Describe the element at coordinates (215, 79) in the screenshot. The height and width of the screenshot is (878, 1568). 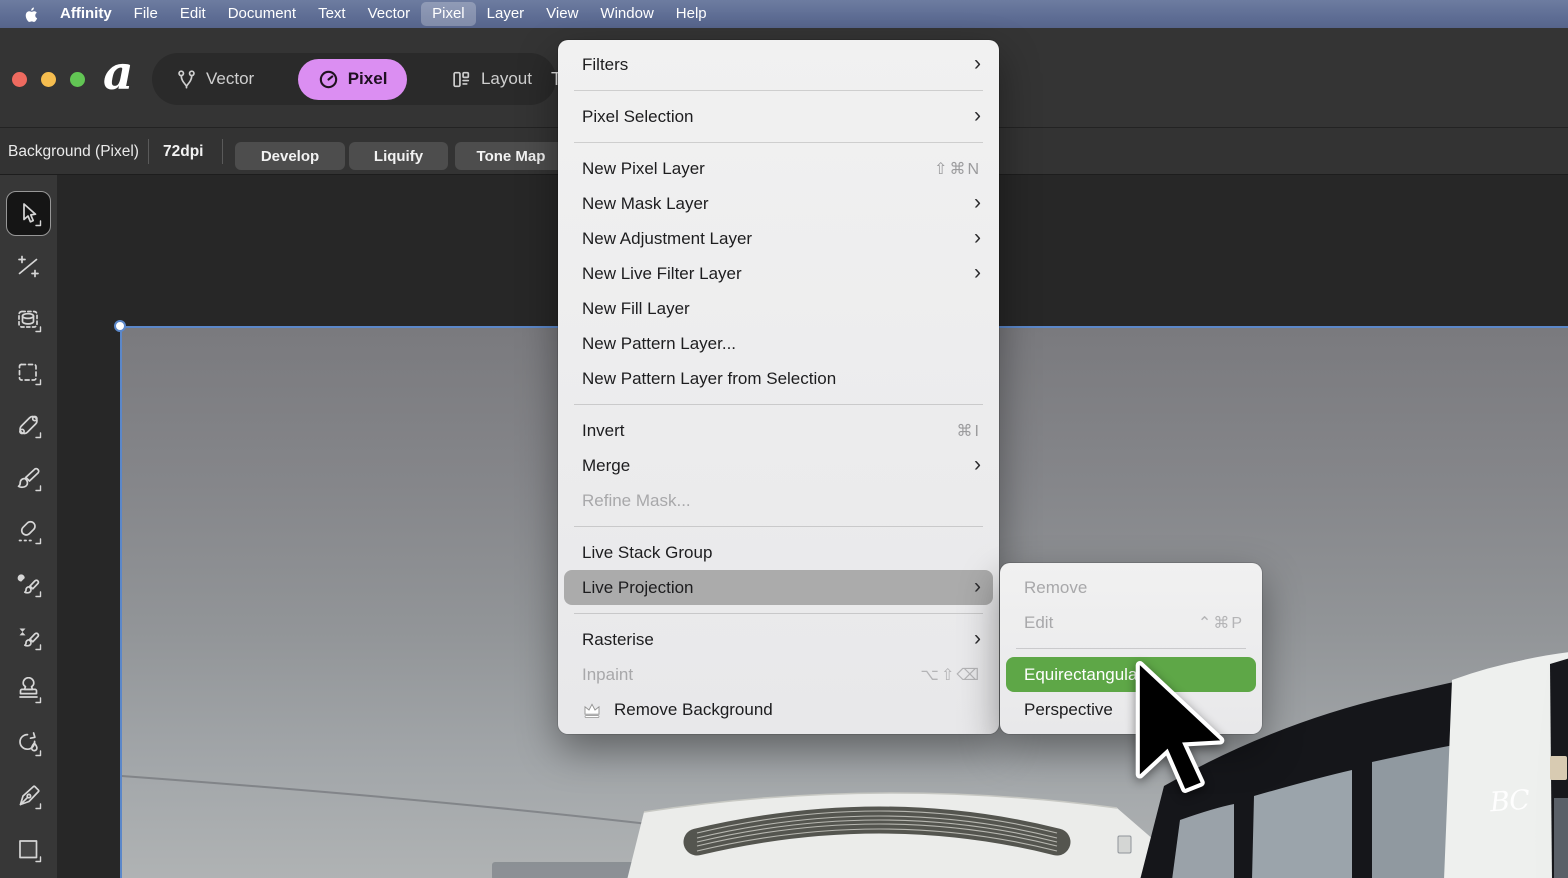
I see `persona-tab-vector: Vector` at that location.